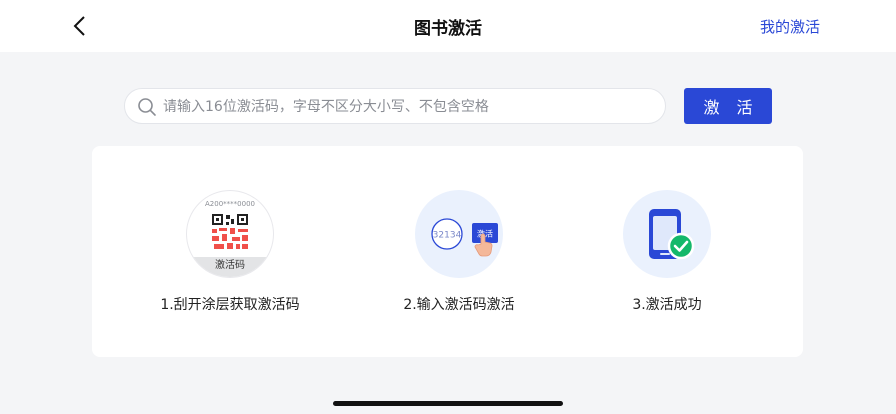 Image resolution: width=896 pixels, height=414 pixels. Describe the element at coordinates (230, 267) in the screenshot. I see `code-band: 激活码` at that location.